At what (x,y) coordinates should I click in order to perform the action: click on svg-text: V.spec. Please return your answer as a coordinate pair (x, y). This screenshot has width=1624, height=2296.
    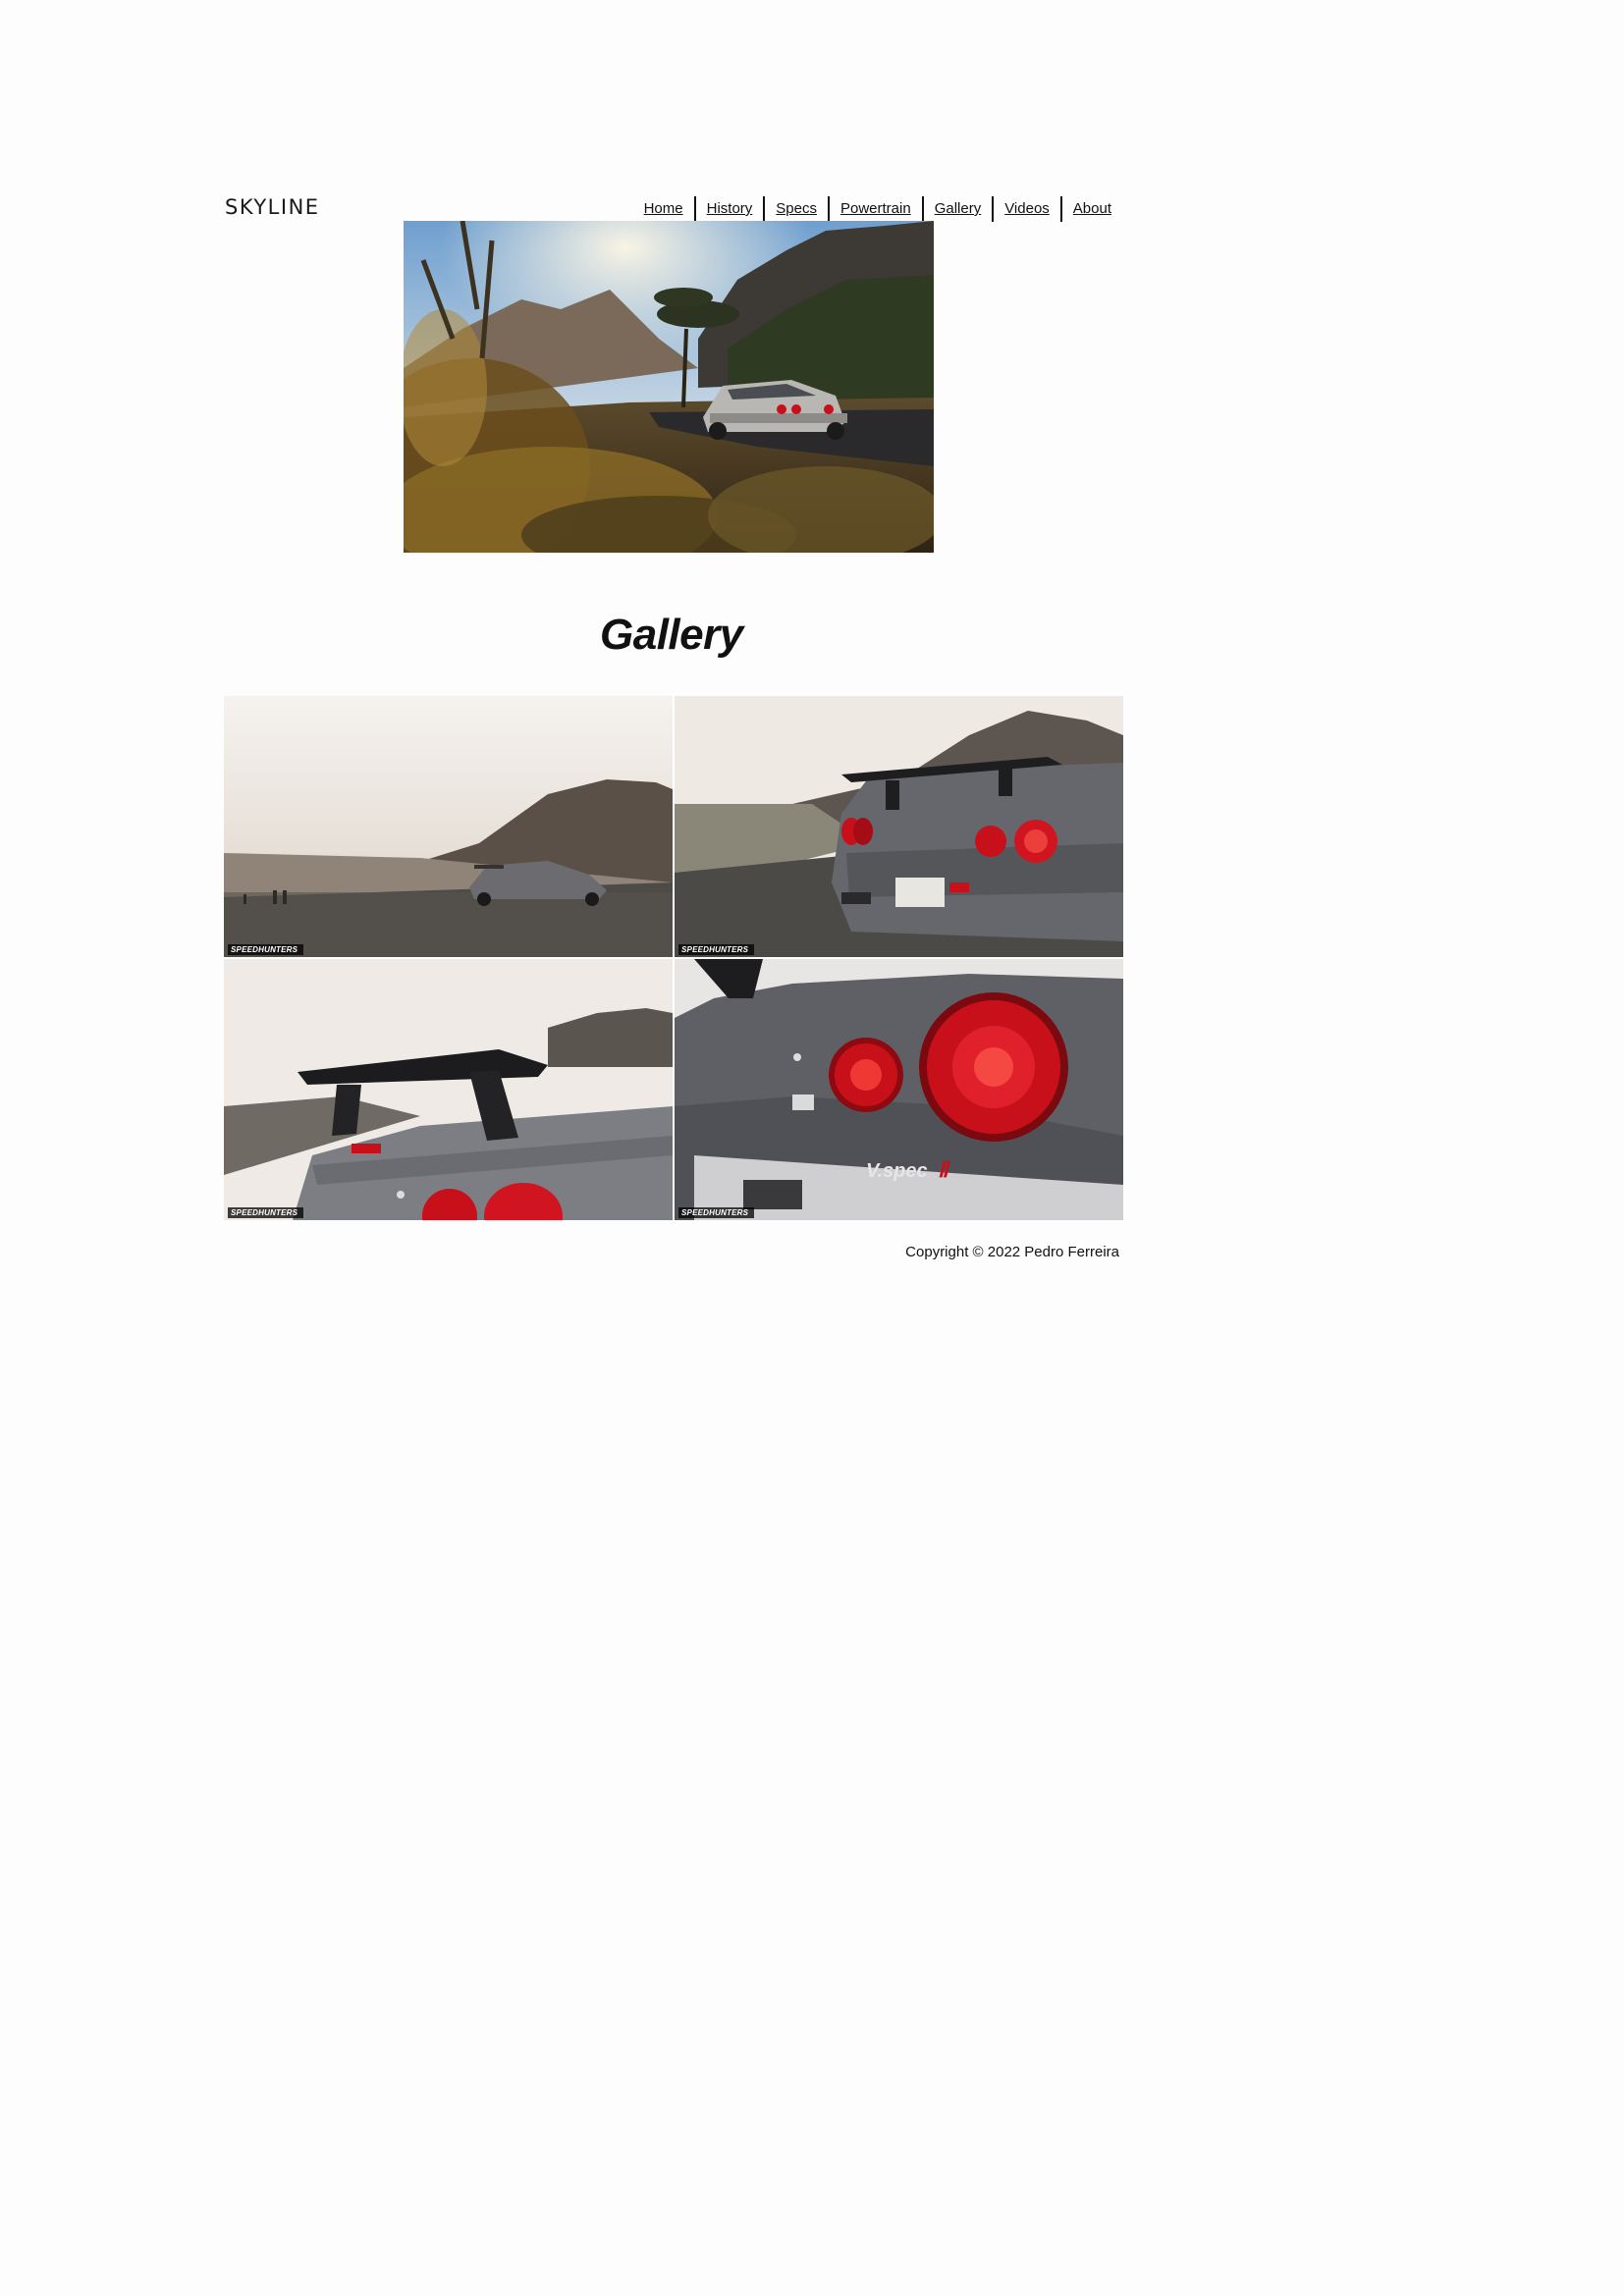
    Looking at the image, I should click on (897, 1171).